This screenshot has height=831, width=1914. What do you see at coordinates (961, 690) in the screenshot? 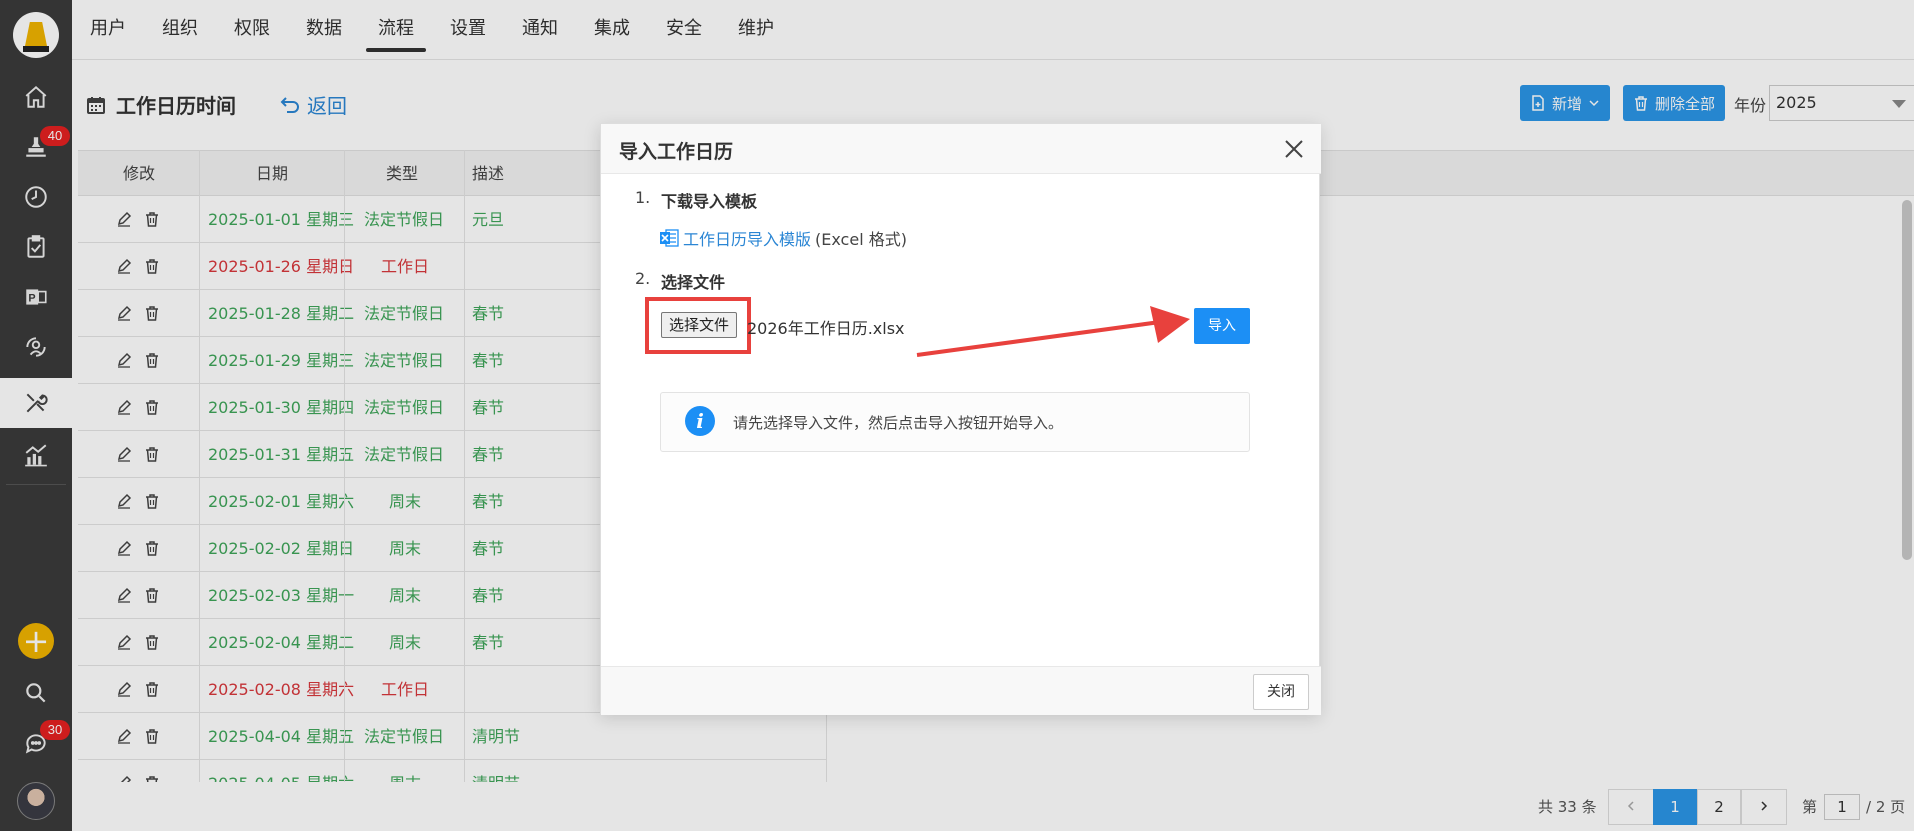
I see `dialog-footer: 关闭` at bounding box center [961, 690].